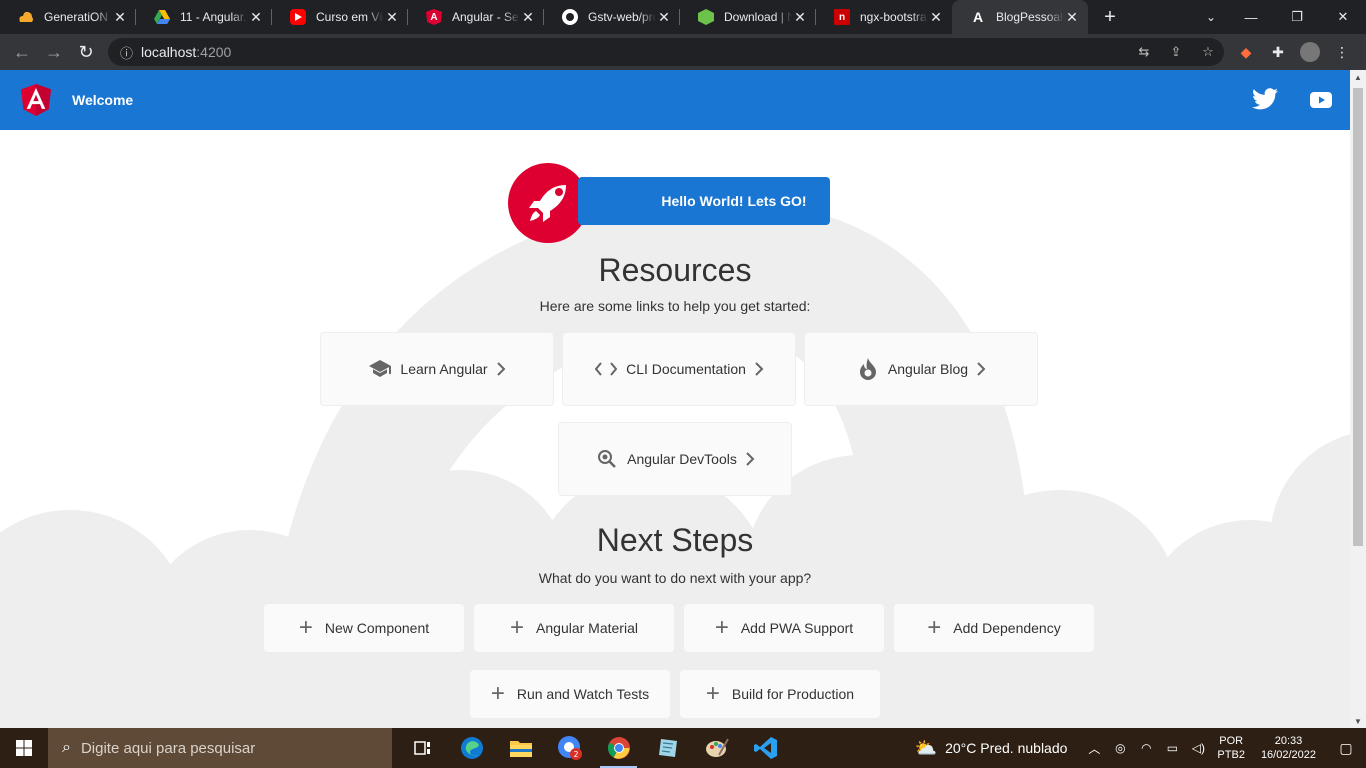  What do you see at coordinates (422, 748) in the screenshot?
I see `task-view-button` at bounding box center [422, 748].